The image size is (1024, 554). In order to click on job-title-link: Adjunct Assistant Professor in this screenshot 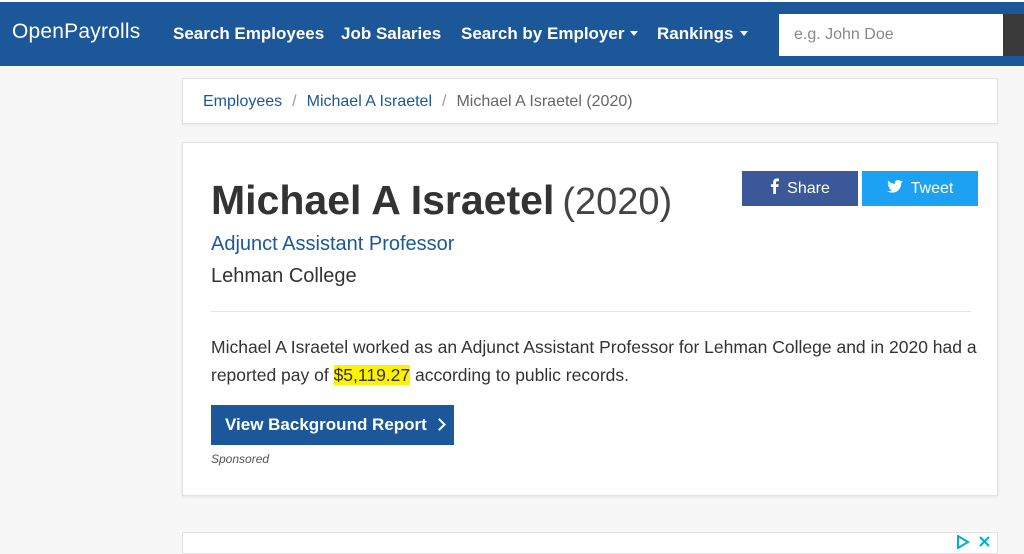, I will do `click(332, 244)`.